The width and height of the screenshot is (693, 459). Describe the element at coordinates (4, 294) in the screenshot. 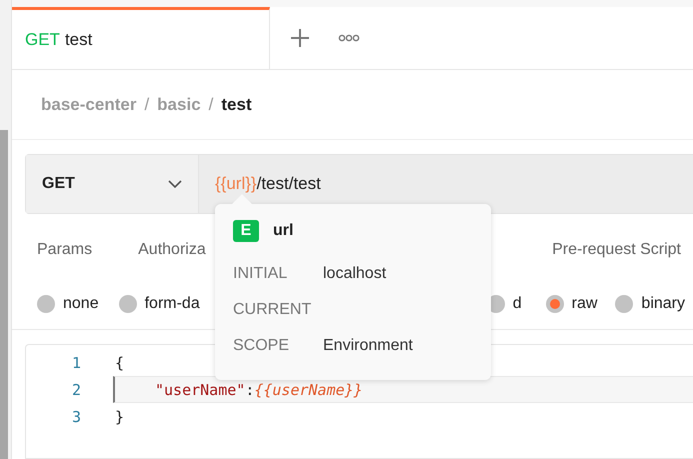

I see `scrollbar` at that location.